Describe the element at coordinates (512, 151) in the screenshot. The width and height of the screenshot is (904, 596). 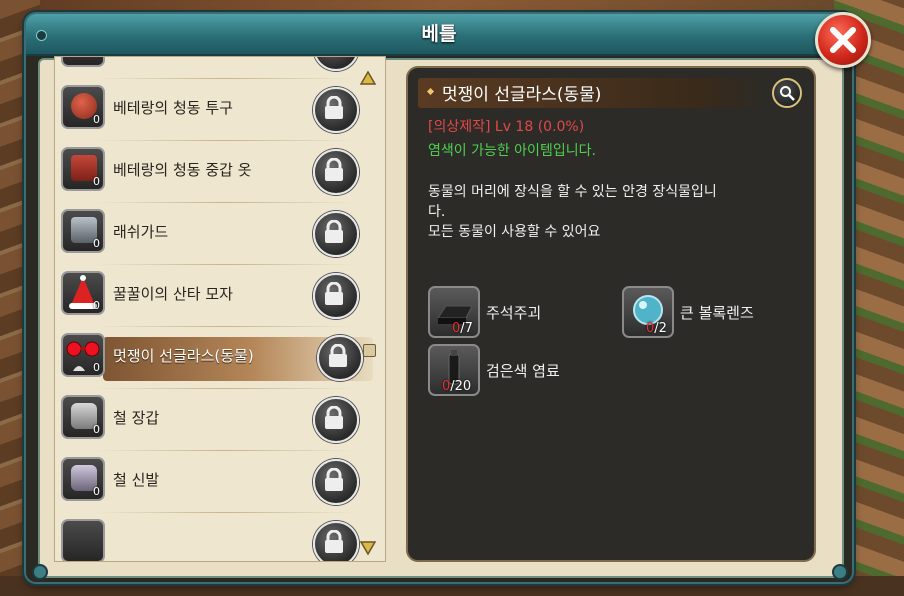
I see `dye-note: 염색이 가능한 아이템입니다.` at that location.